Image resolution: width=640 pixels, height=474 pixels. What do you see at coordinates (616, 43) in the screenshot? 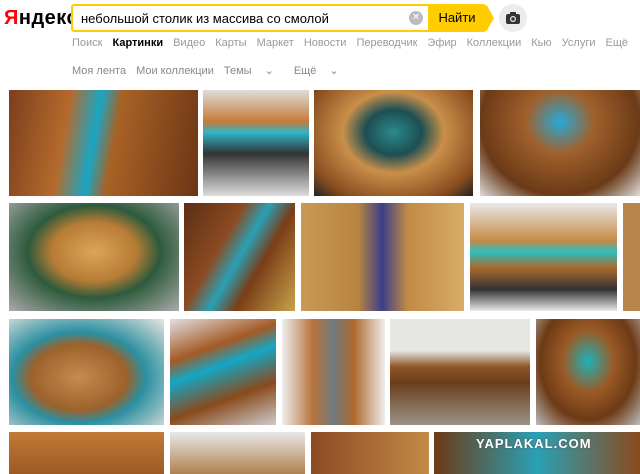
I see `nav-more: Ещё` at bounding box center [616, 43].